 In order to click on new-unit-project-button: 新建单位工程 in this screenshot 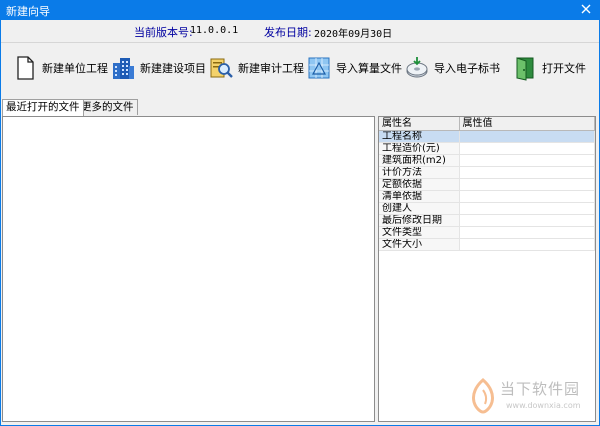, I will do `click(60, 68)`.